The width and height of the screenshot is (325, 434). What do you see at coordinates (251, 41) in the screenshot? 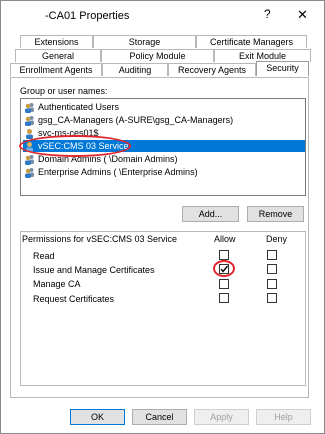
I see `tab-certificate-managers: Certificate Managers` at bounding box center [251, 41].